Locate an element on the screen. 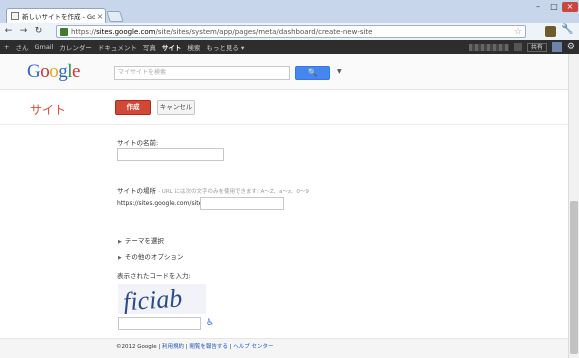 This screenshot has height=358, width=579. scrollbar is located at coordinates (573, 206).